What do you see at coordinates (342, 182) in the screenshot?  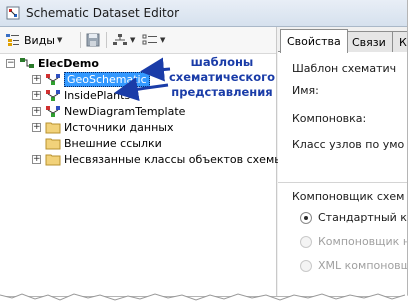 I see `section-divider` at bounding box center [342, 182].